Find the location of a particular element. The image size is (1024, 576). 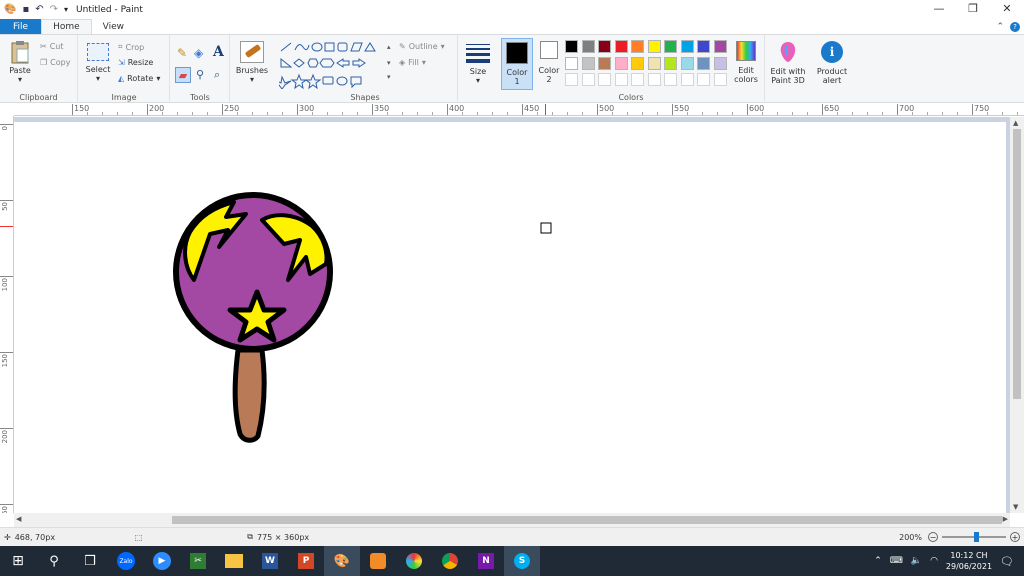

outline-button: ✎ Outline ▾ is located at coordinates (422, 46).